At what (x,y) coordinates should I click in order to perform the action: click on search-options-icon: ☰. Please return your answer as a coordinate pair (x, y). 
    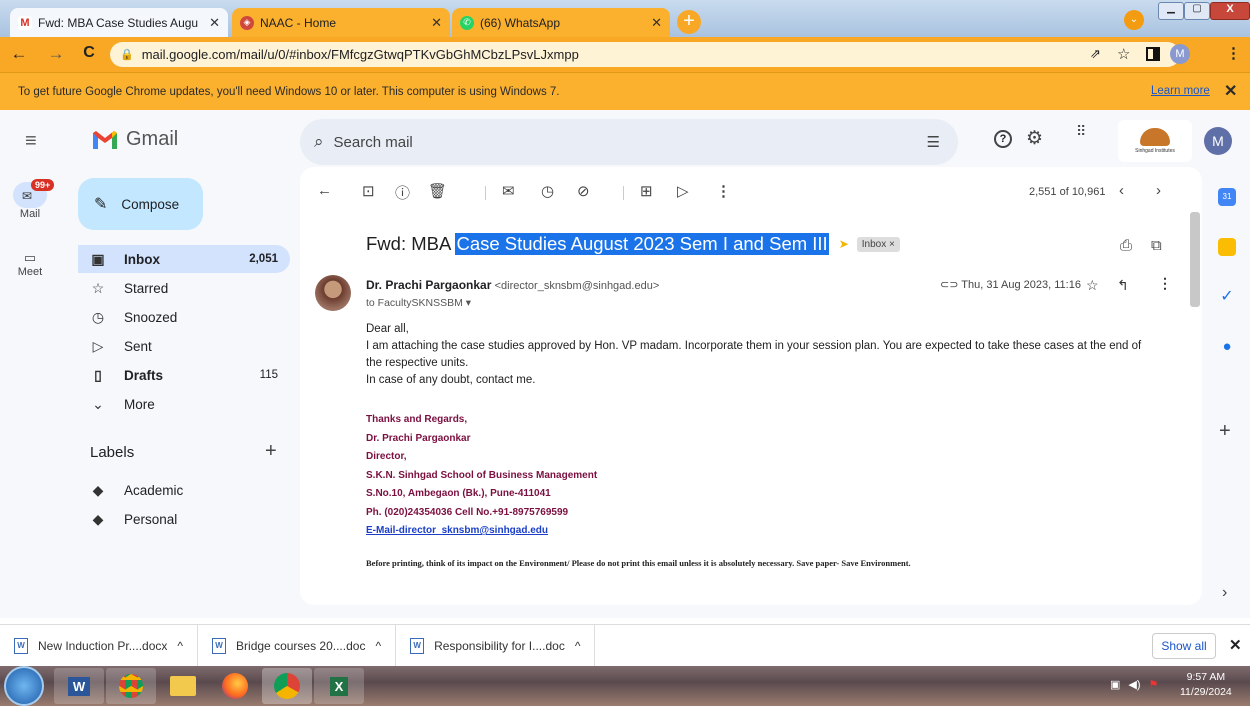
    Looking at the image, I should click on (933, 142).